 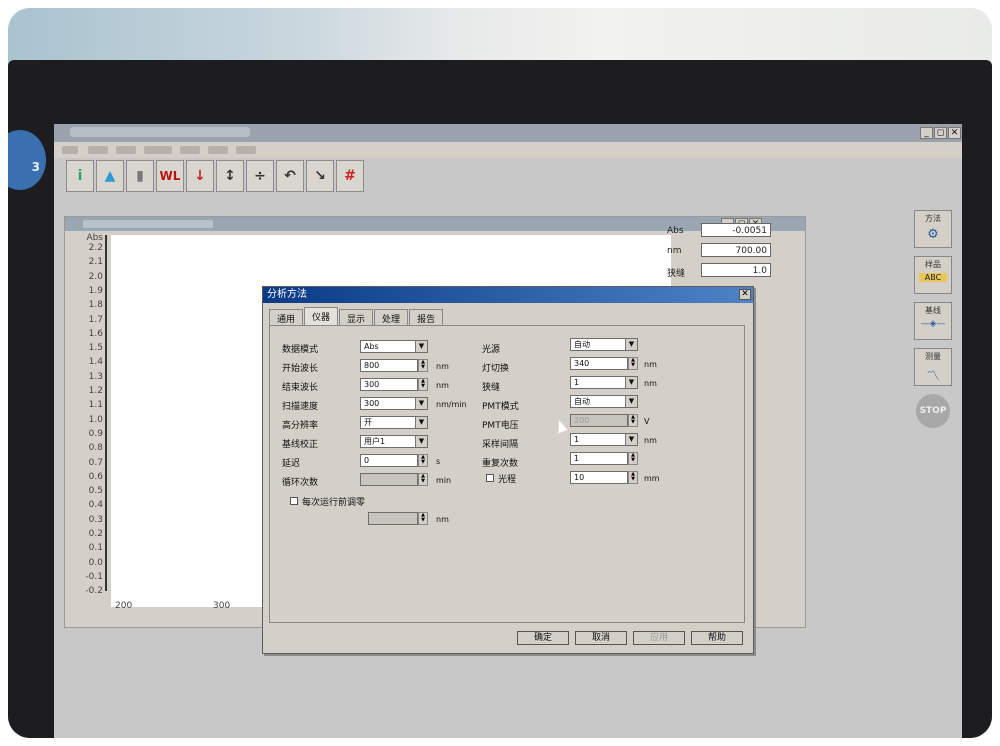 What do you see at coordinates (926, 133) in the screenshot?
I see `minimize-button: _` at bounding box center [926, 133].